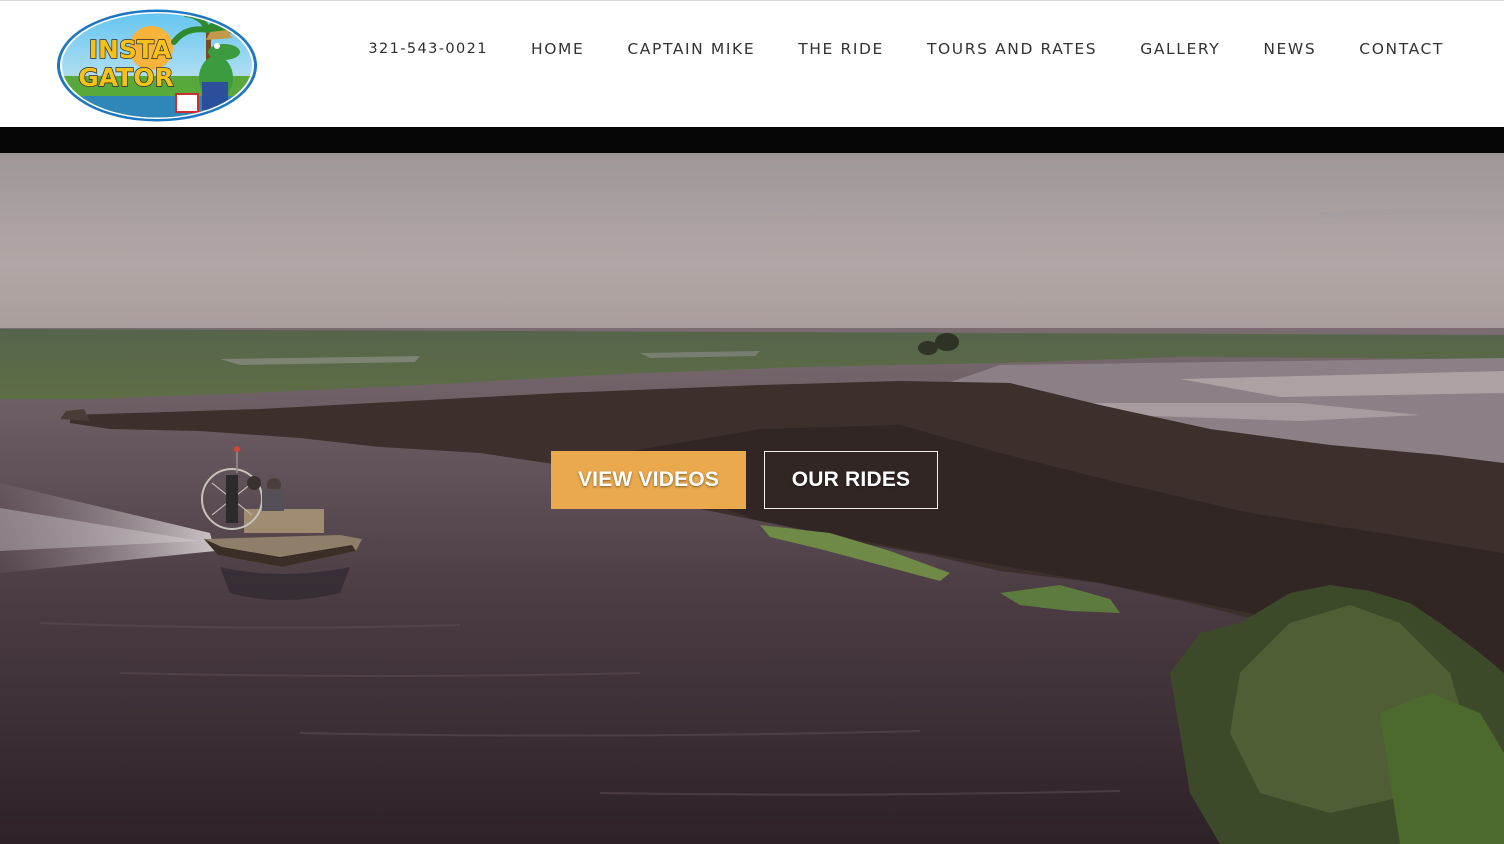 The width and height of the screenshot is (1504, 844). What do you see at coordinates (1180, 49) in the screenshot?
I see `nav-item-gallery: GALLERY` at bounding box center [1180, 49].